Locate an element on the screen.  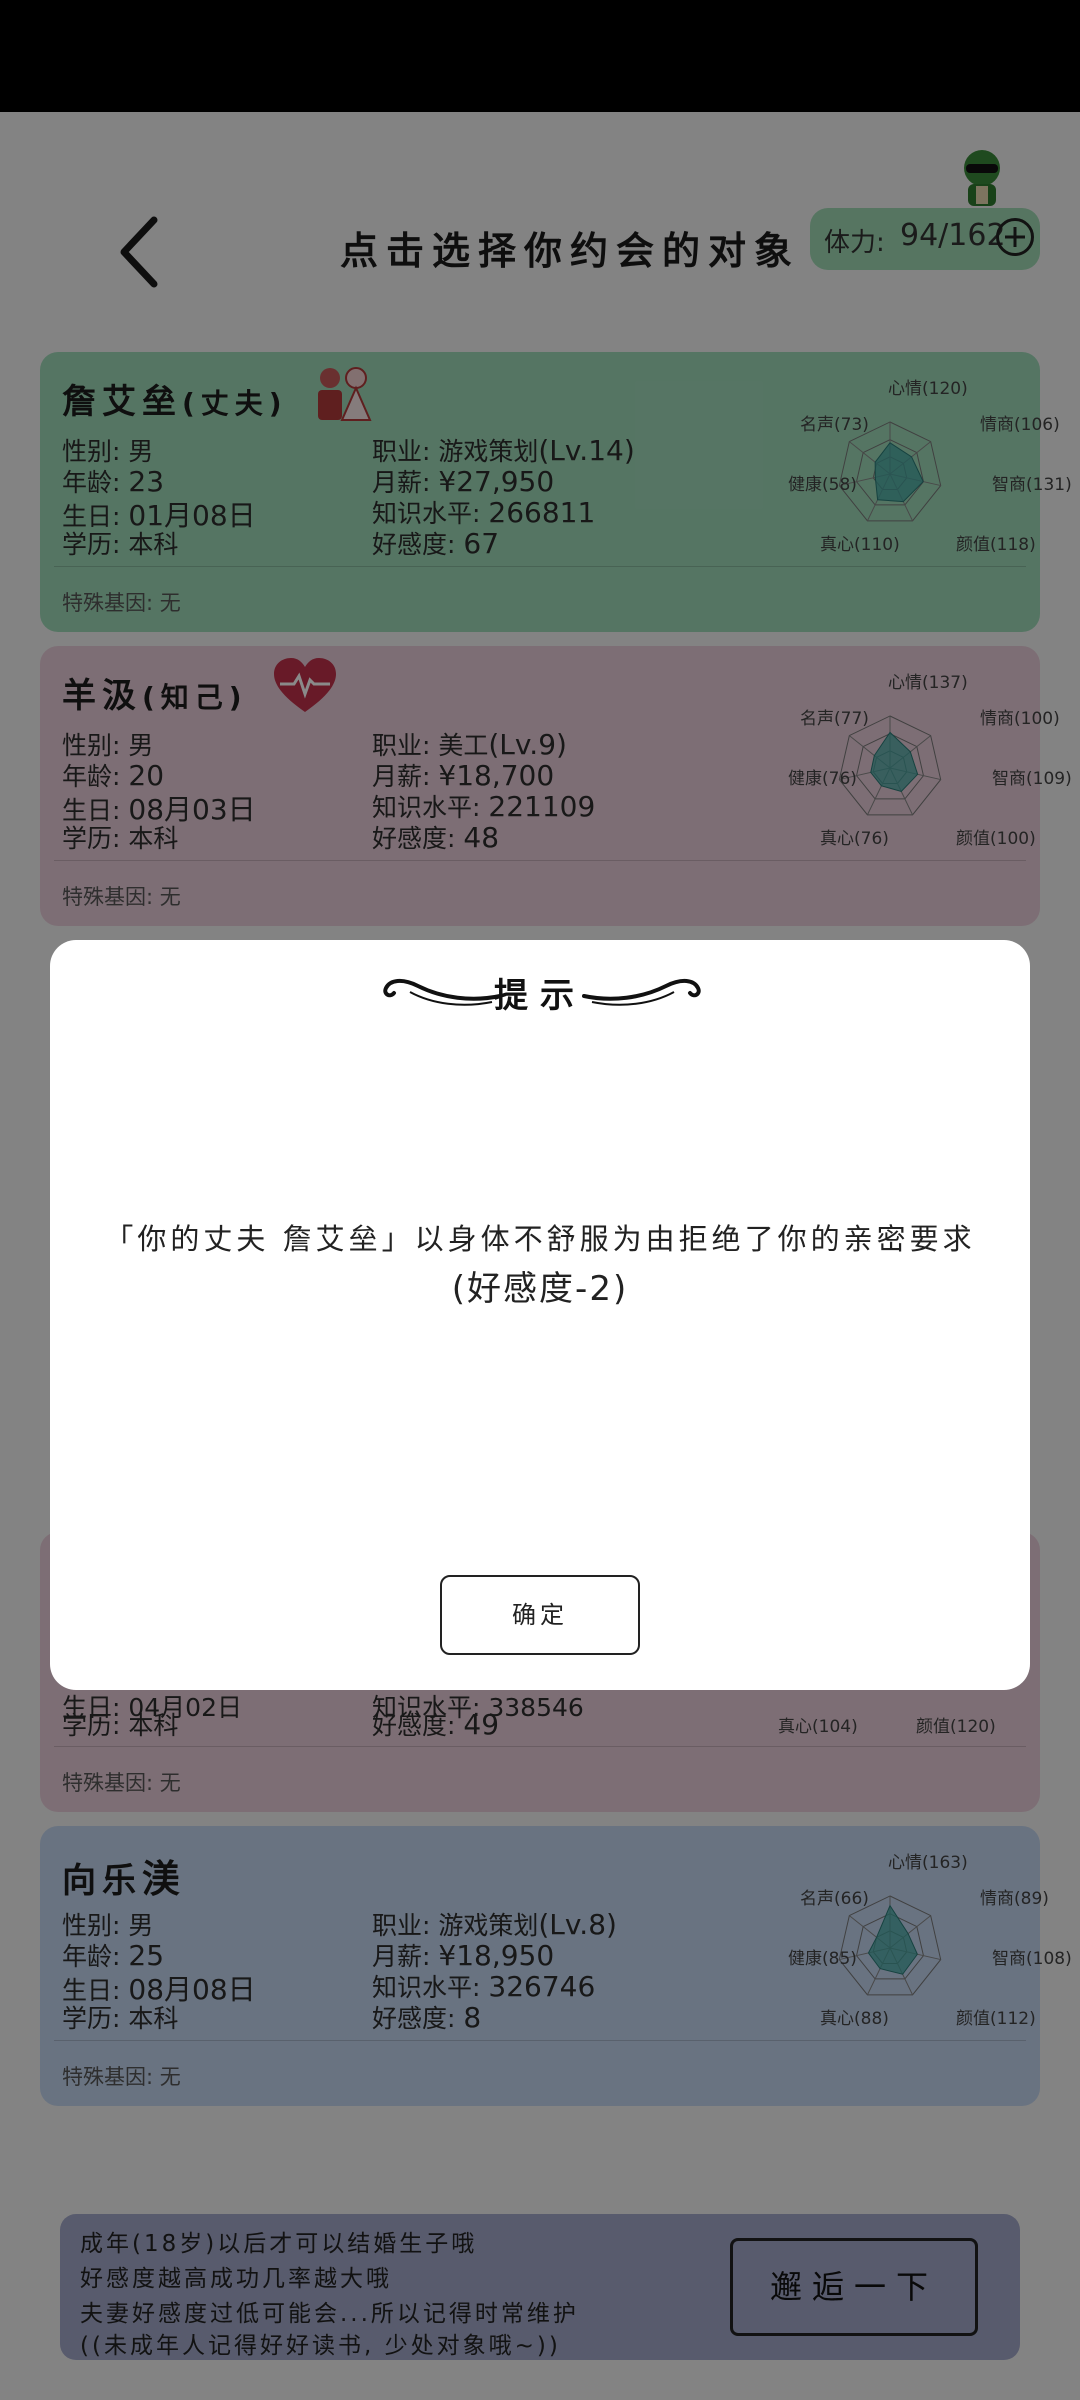
confirm-button: 确定 is located at coordinates (540, 1615).